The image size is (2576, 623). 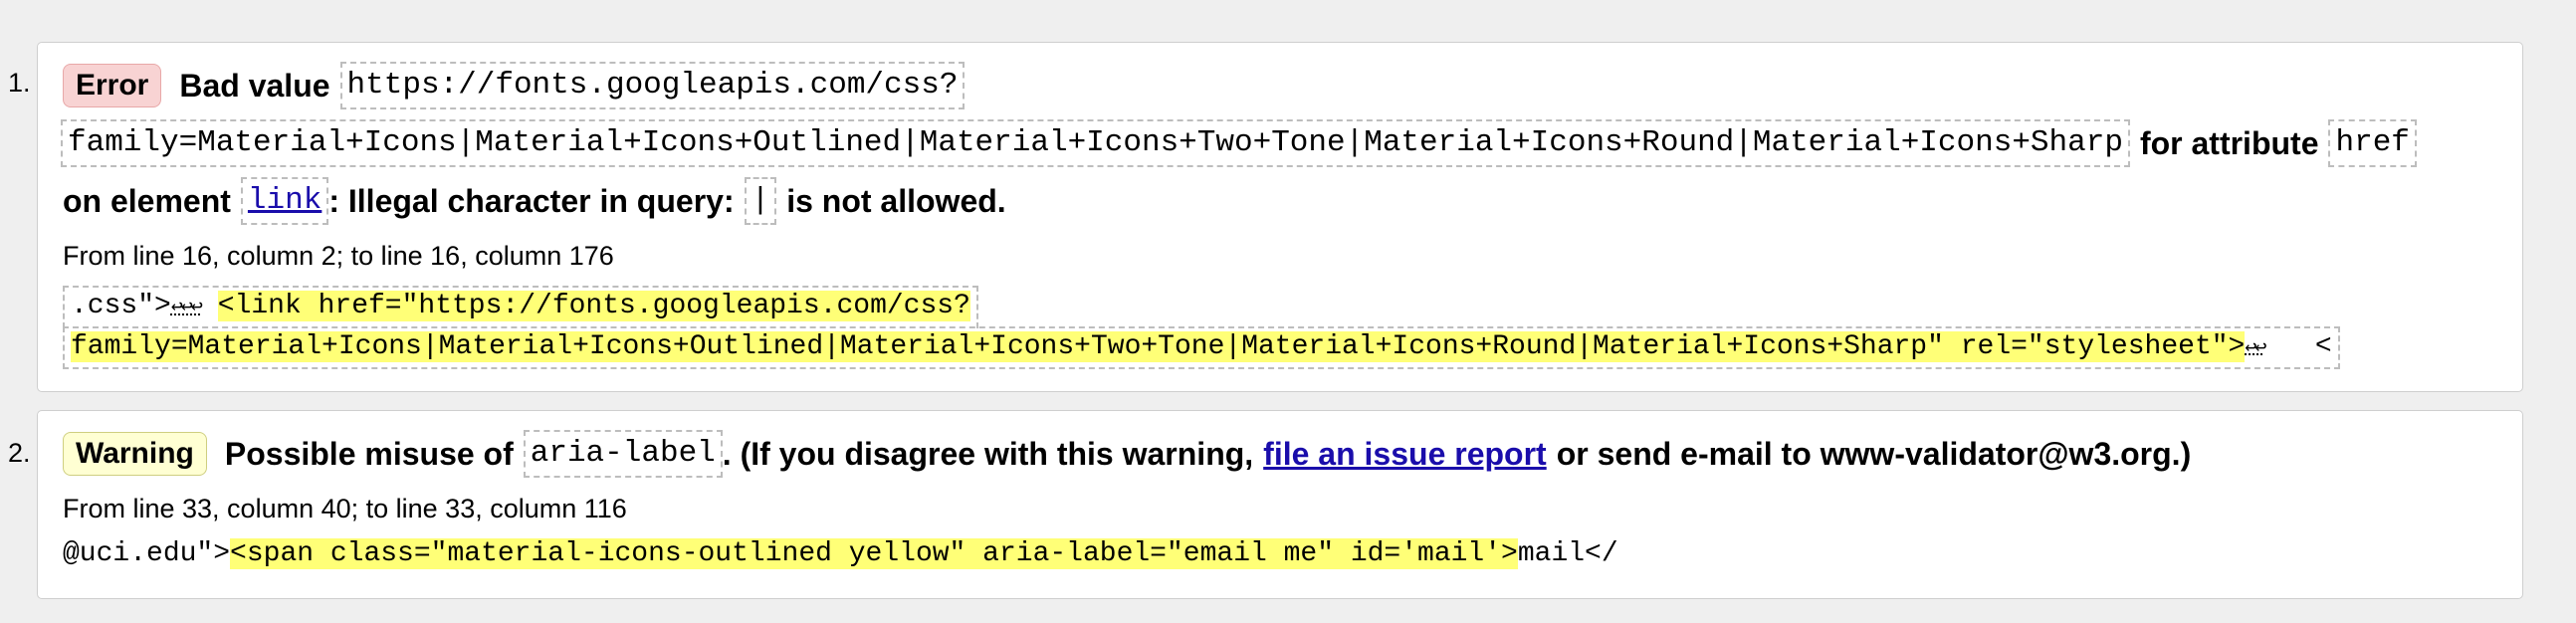 What do you see at coordinates (1405, 455) in the screenshot?
I see `file-issue-report-link: file an issue report` at bounding box center [1405, 455].